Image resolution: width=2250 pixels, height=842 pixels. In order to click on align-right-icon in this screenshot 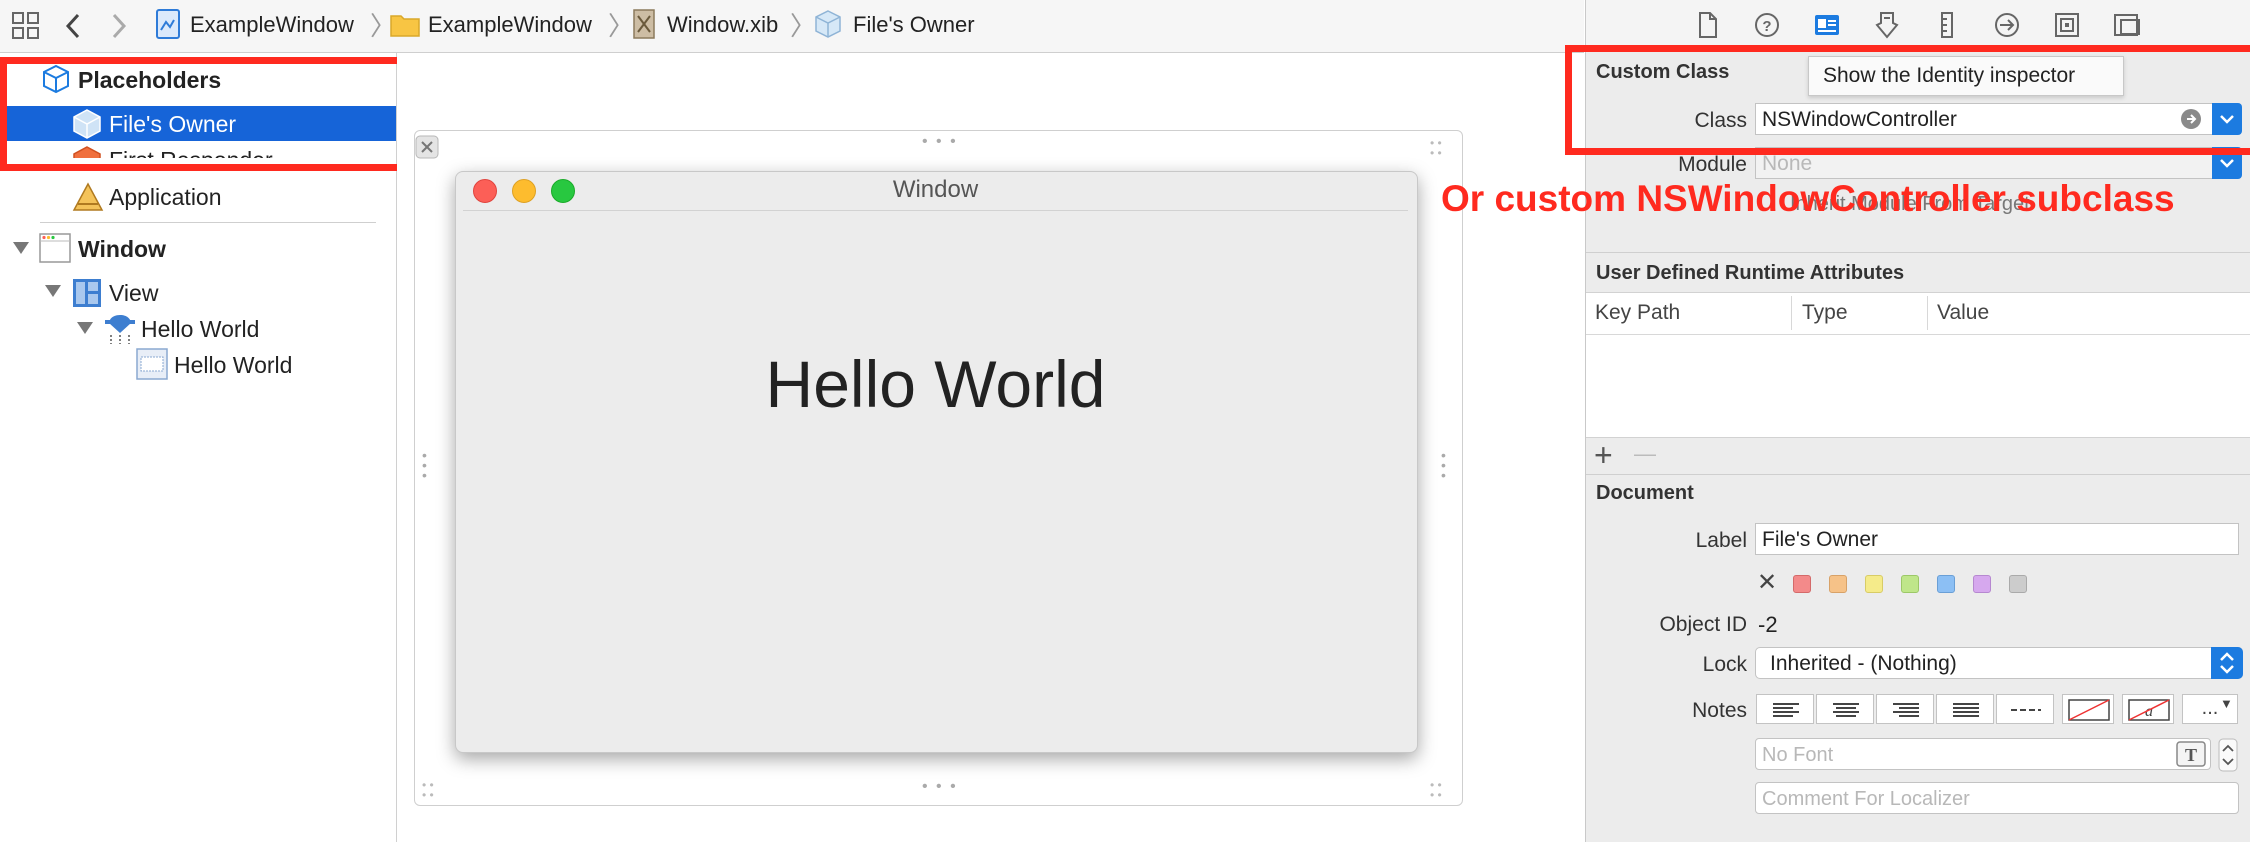, I will do `click(1906, 710)`.